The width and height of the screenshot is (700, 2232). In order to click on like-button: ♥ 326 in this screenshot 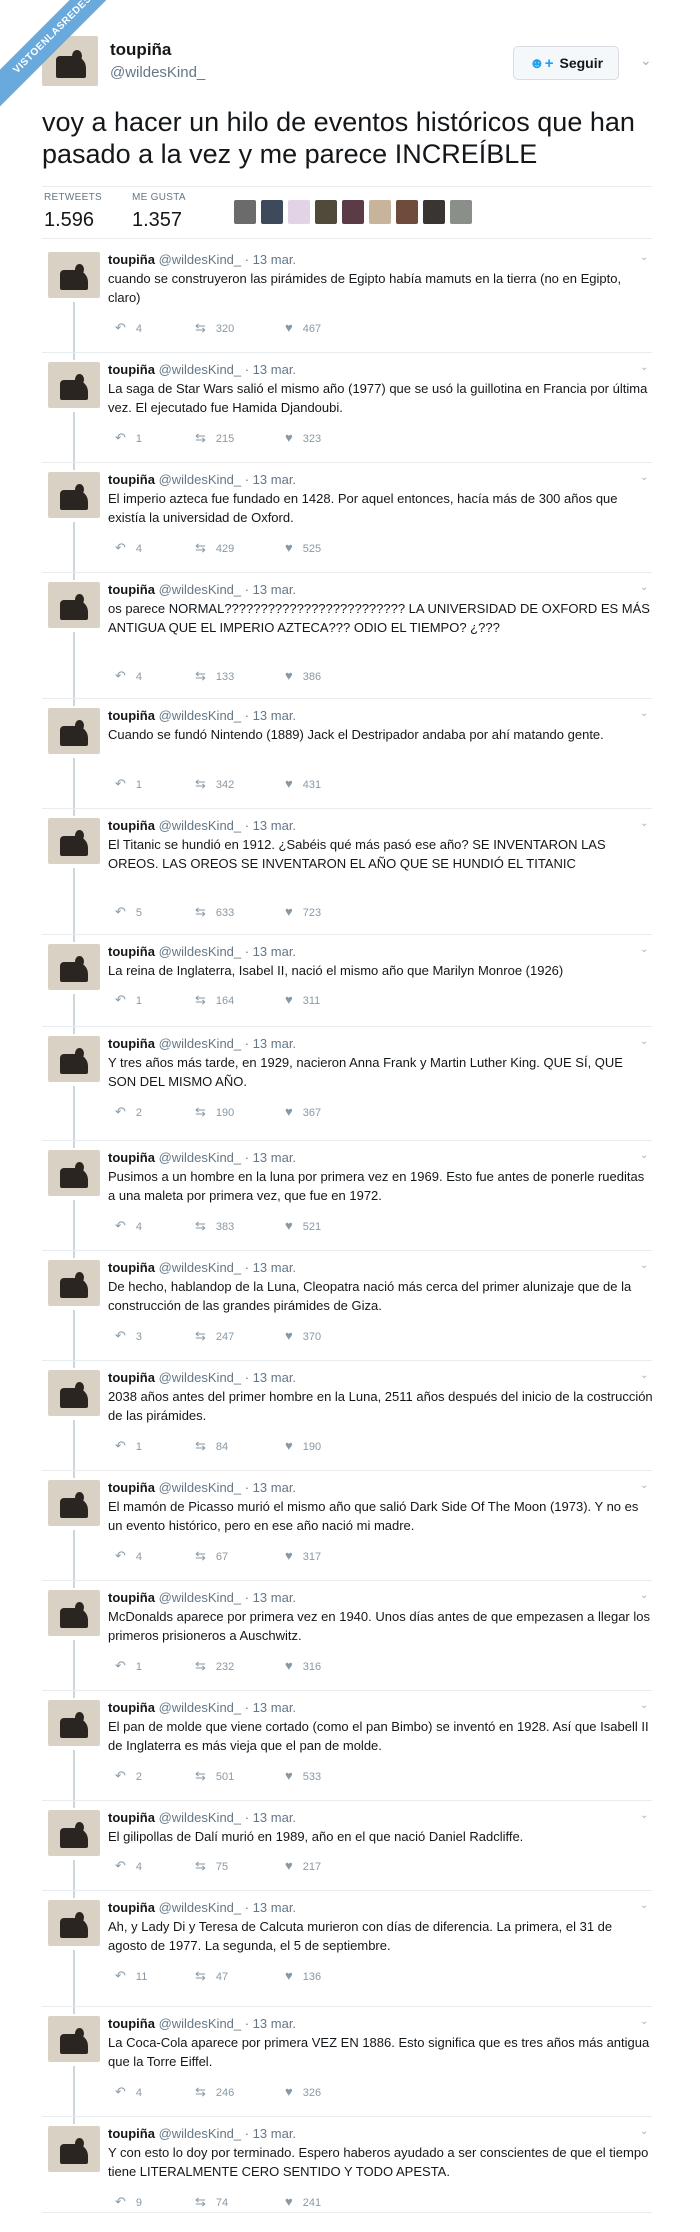, I will do `click(303, 2091)`.